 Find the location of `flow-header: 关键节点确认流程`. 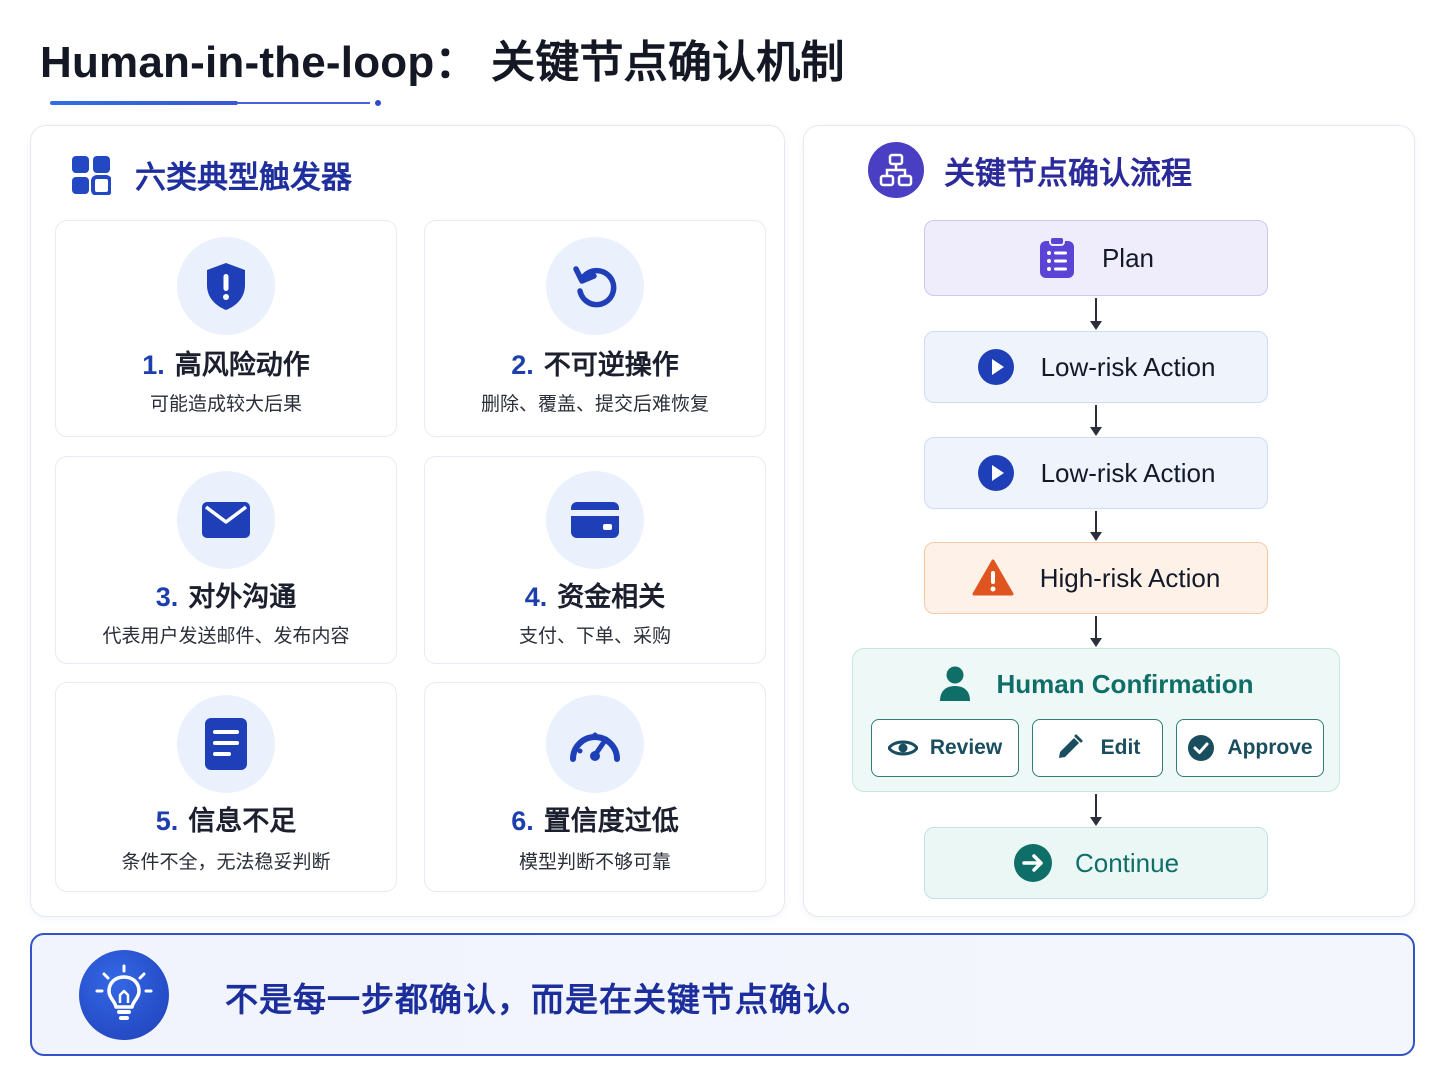

flow-header: 关键节点确认流程 is located at coordinates (1030, 170).